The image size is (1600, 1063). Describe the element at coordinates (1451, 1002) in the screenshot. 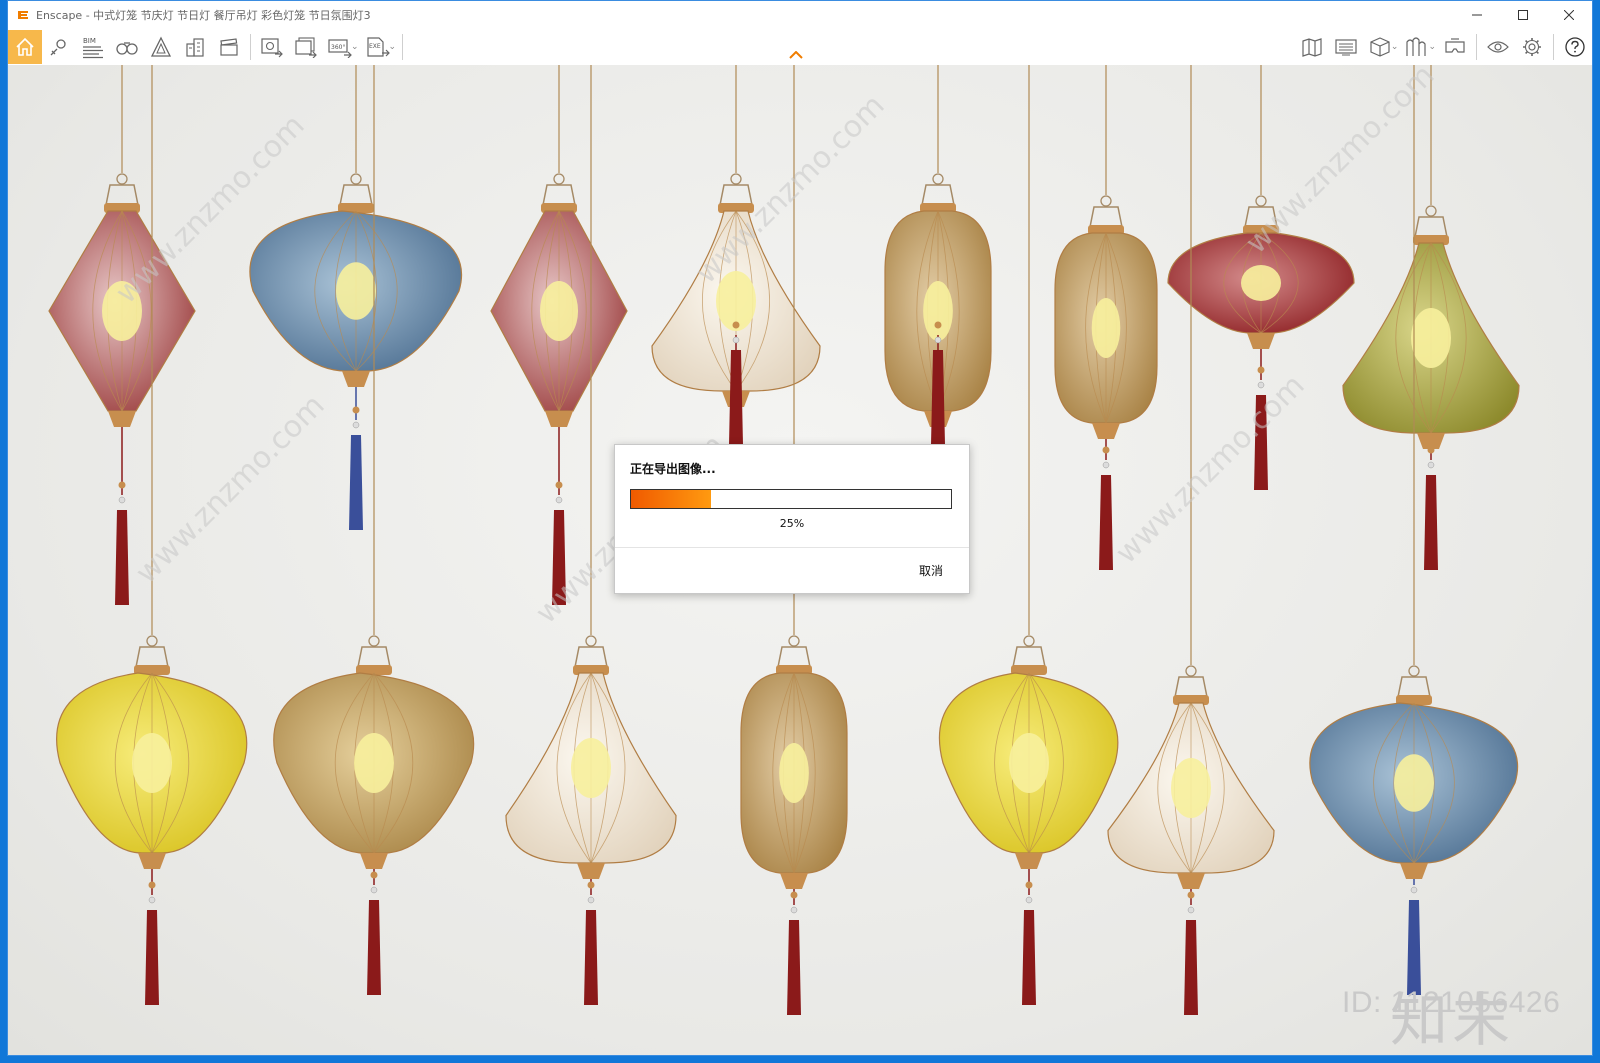

I see `watermark-id: ID: 1121056426` at that location.